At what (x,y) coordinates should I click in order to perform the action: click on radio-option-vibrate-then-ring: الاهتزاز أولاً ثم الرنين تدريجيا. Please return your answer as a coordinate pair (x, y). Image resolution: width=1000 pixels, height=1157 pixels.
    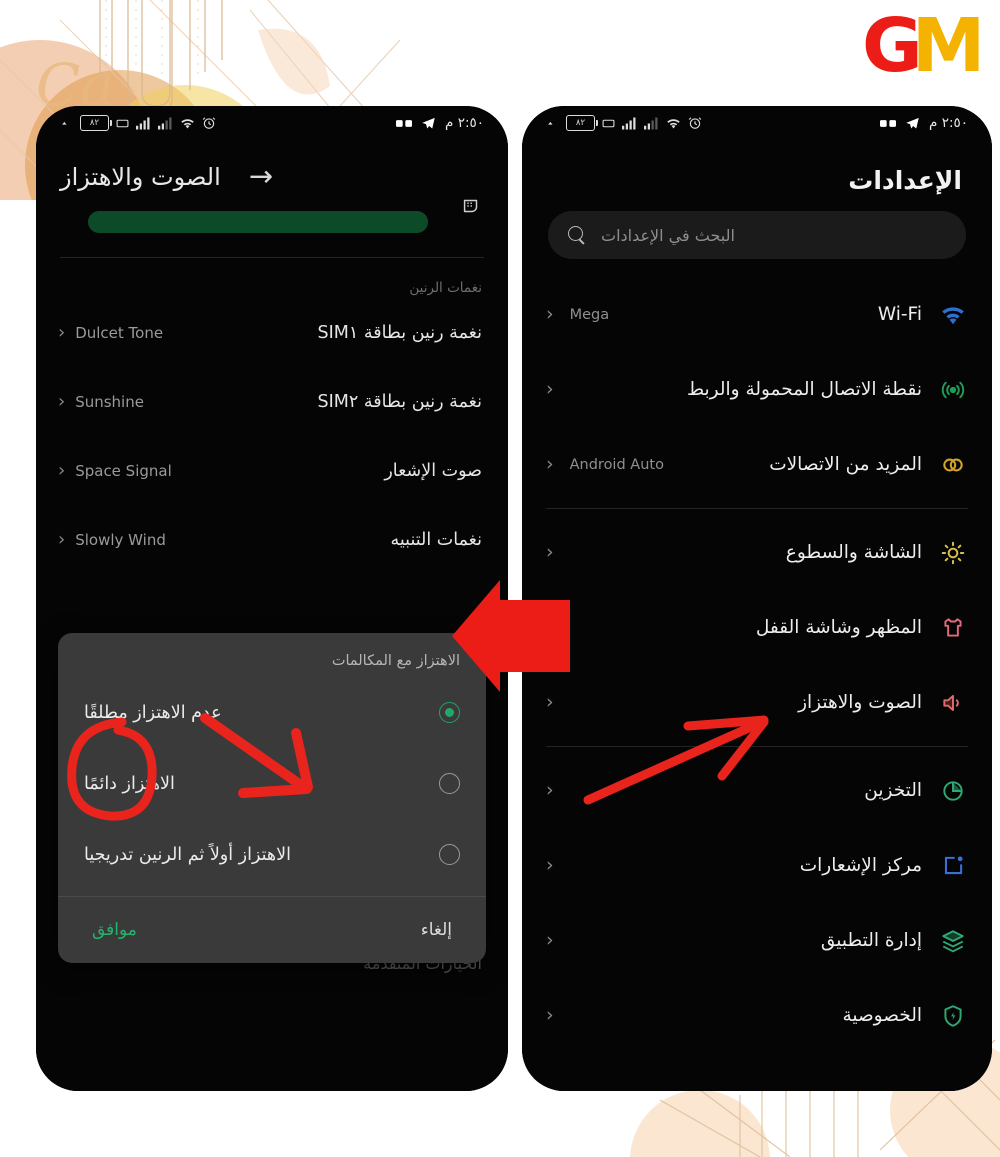
    Looking at the image, I should click on (272, 854).